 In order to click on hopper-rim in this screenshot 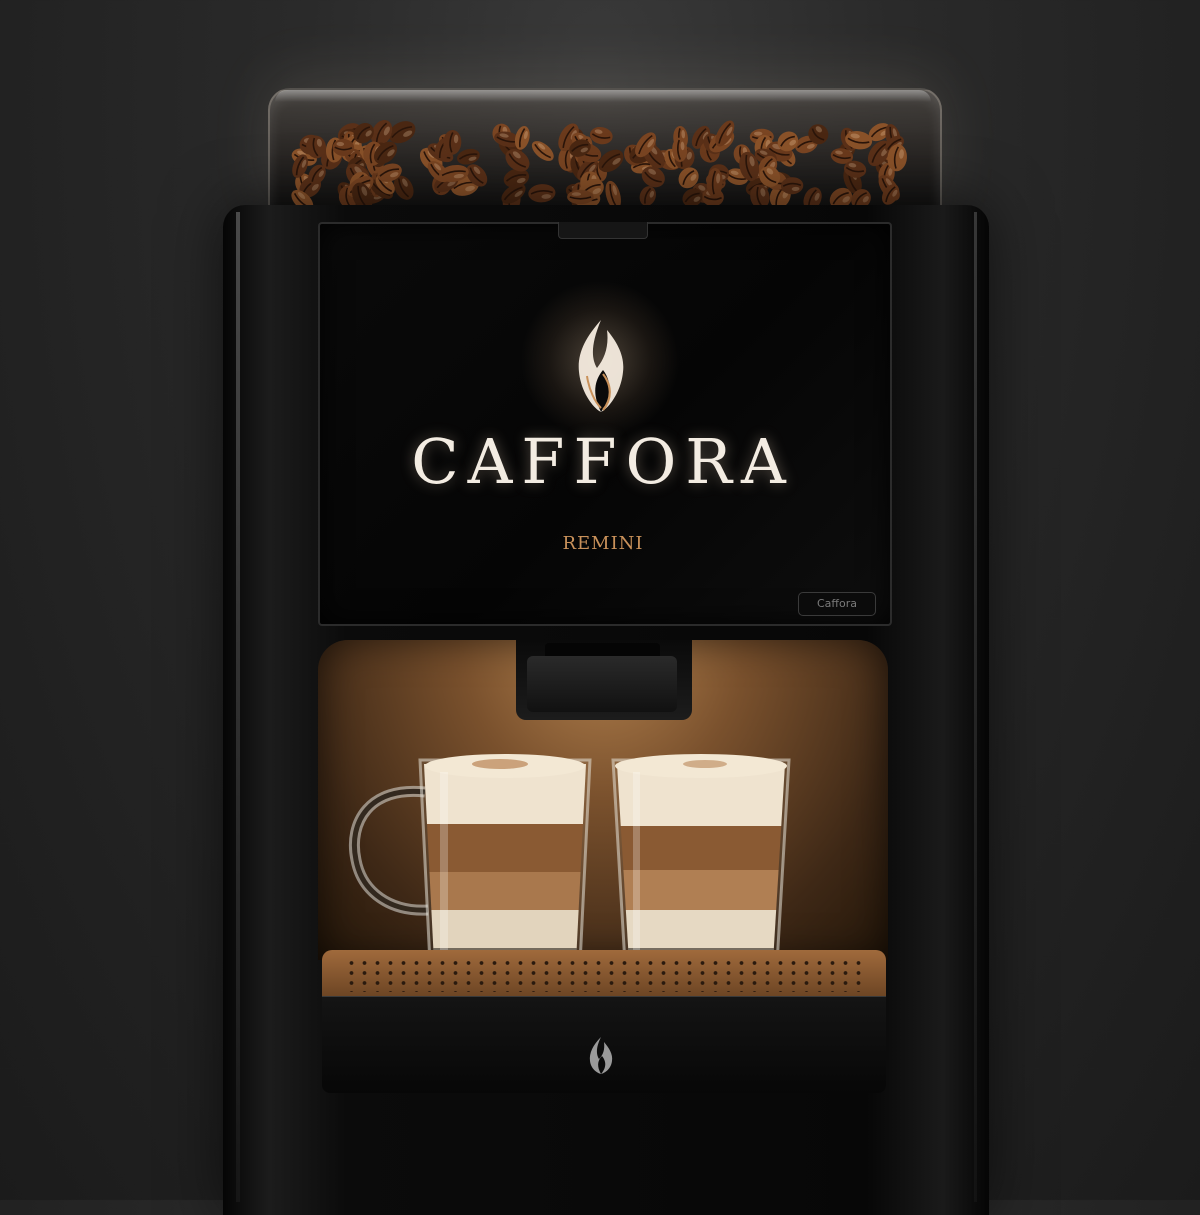, I will do `click(603, 96)`.